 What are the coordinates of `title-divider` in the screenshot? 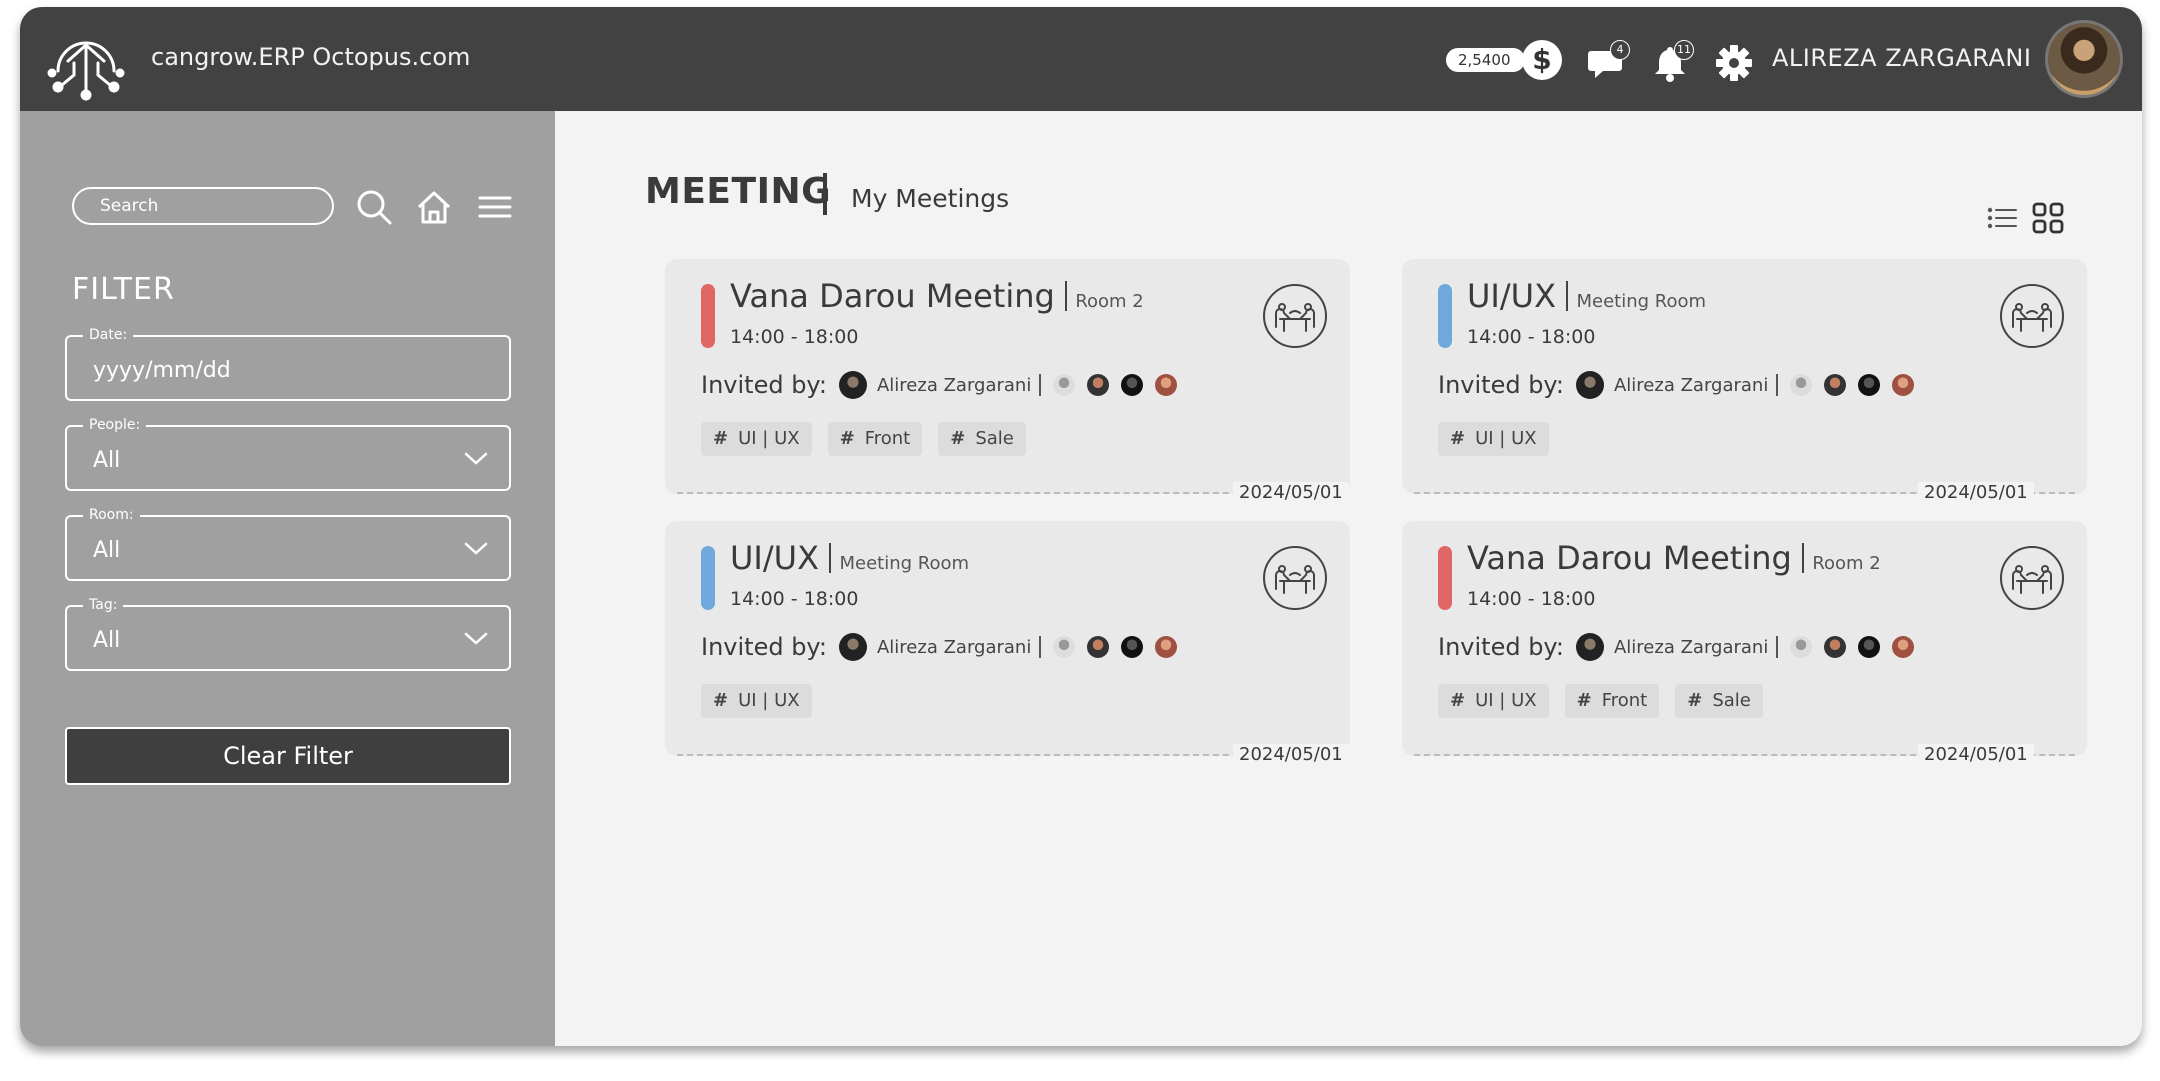 It's located at (1803, 558).